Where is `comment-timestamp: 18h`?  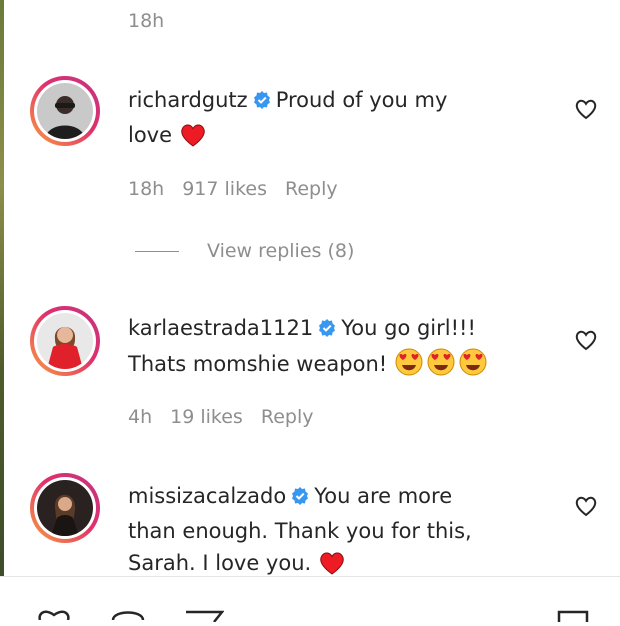
comment-timestamp: 18h is located at coordinates (146, 21).